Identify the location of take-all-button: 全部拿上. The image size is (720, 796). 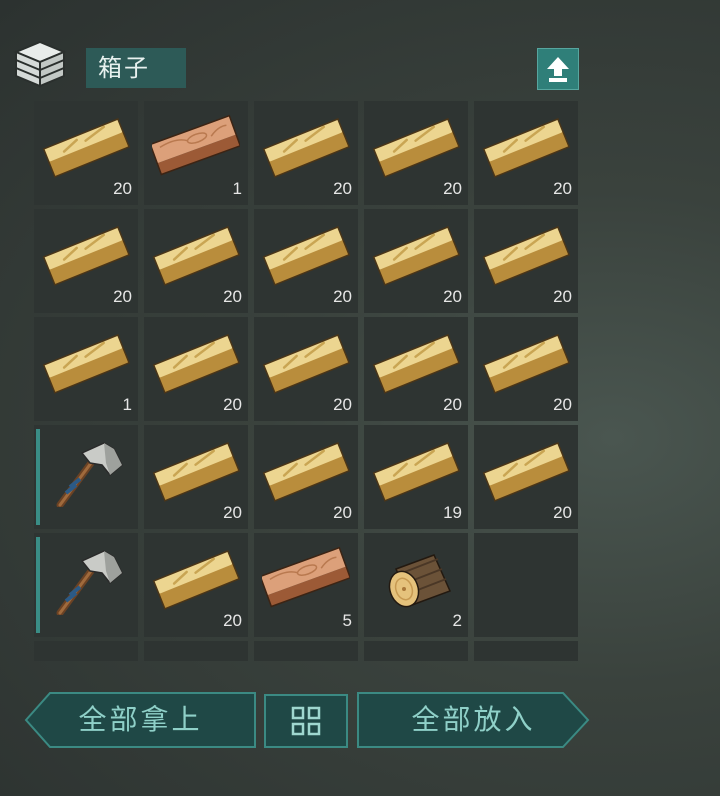
(140, 720).